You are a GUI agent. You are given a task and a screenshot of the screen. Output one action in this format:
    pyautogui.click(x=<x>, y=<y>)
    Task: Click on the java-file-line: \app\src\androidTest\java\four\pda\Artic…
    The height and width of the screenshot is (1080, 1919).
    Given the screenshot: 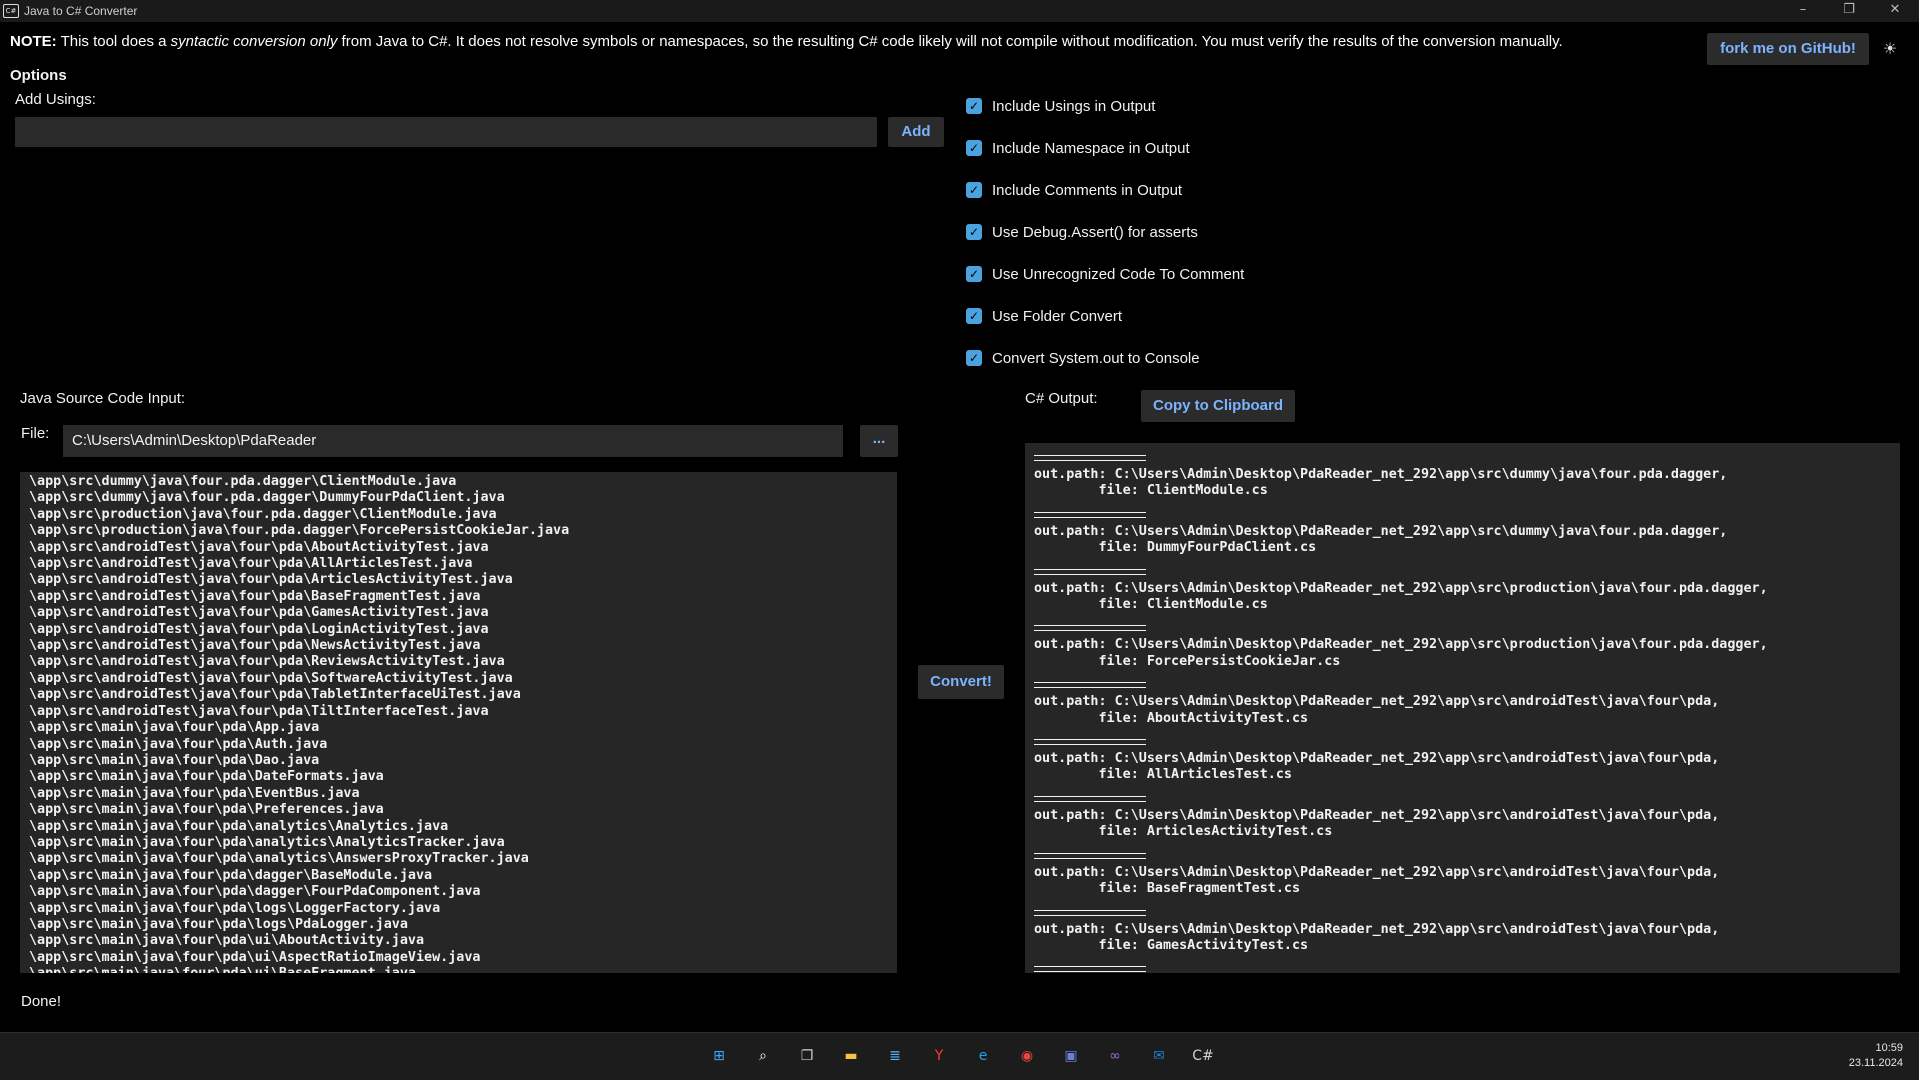 What is the action you would take?
    pyautogui.click(x=271, y=580)
    